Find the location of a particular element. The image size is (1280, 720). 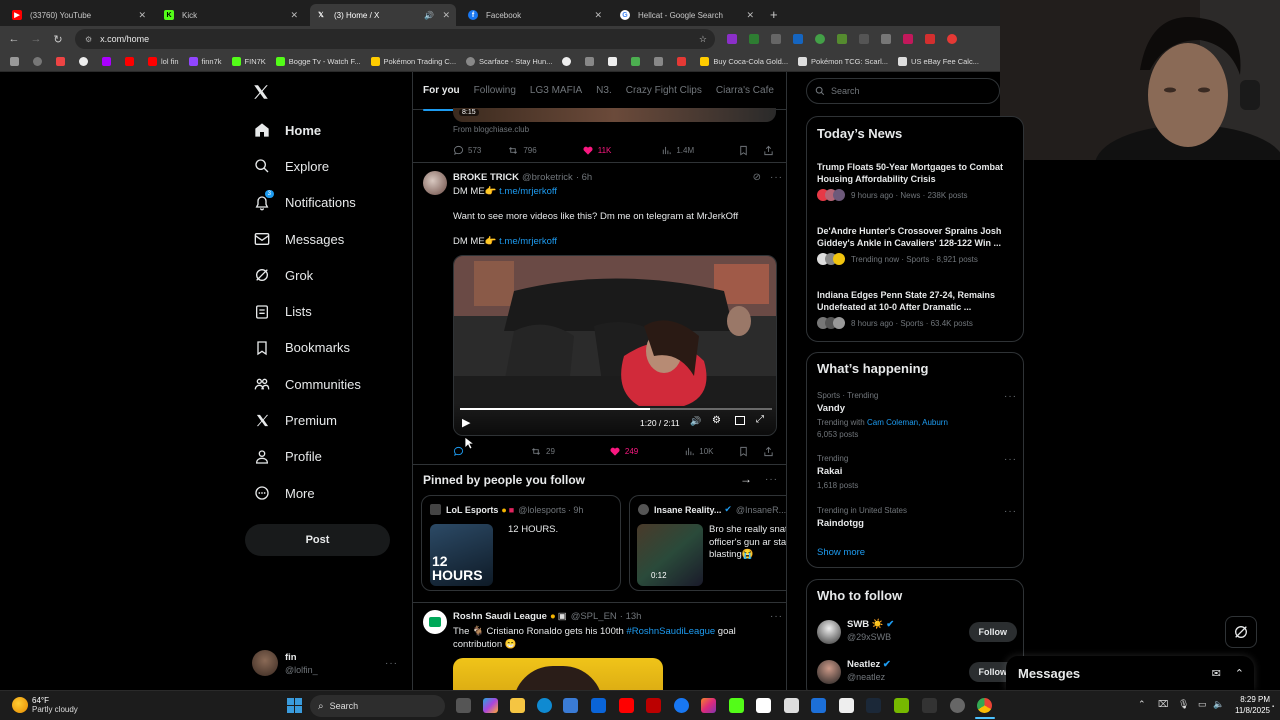

amazon-icon is located at coordinates (791, 705).